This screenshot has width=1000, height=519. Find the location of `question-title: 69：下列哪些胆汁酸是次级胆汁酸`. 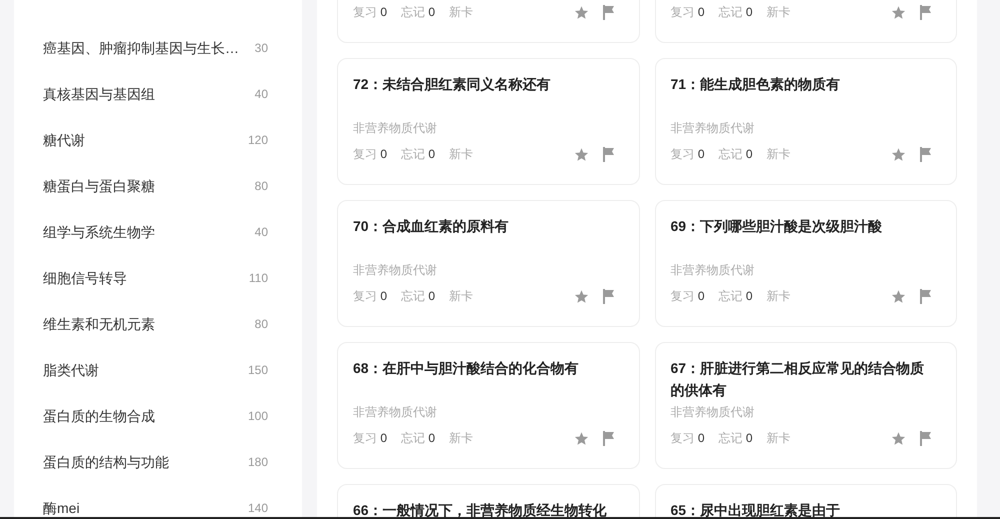

question-title: 69：下列哪些胆汁酸是次级胆汁酸 is located at coordinates (777, 226).